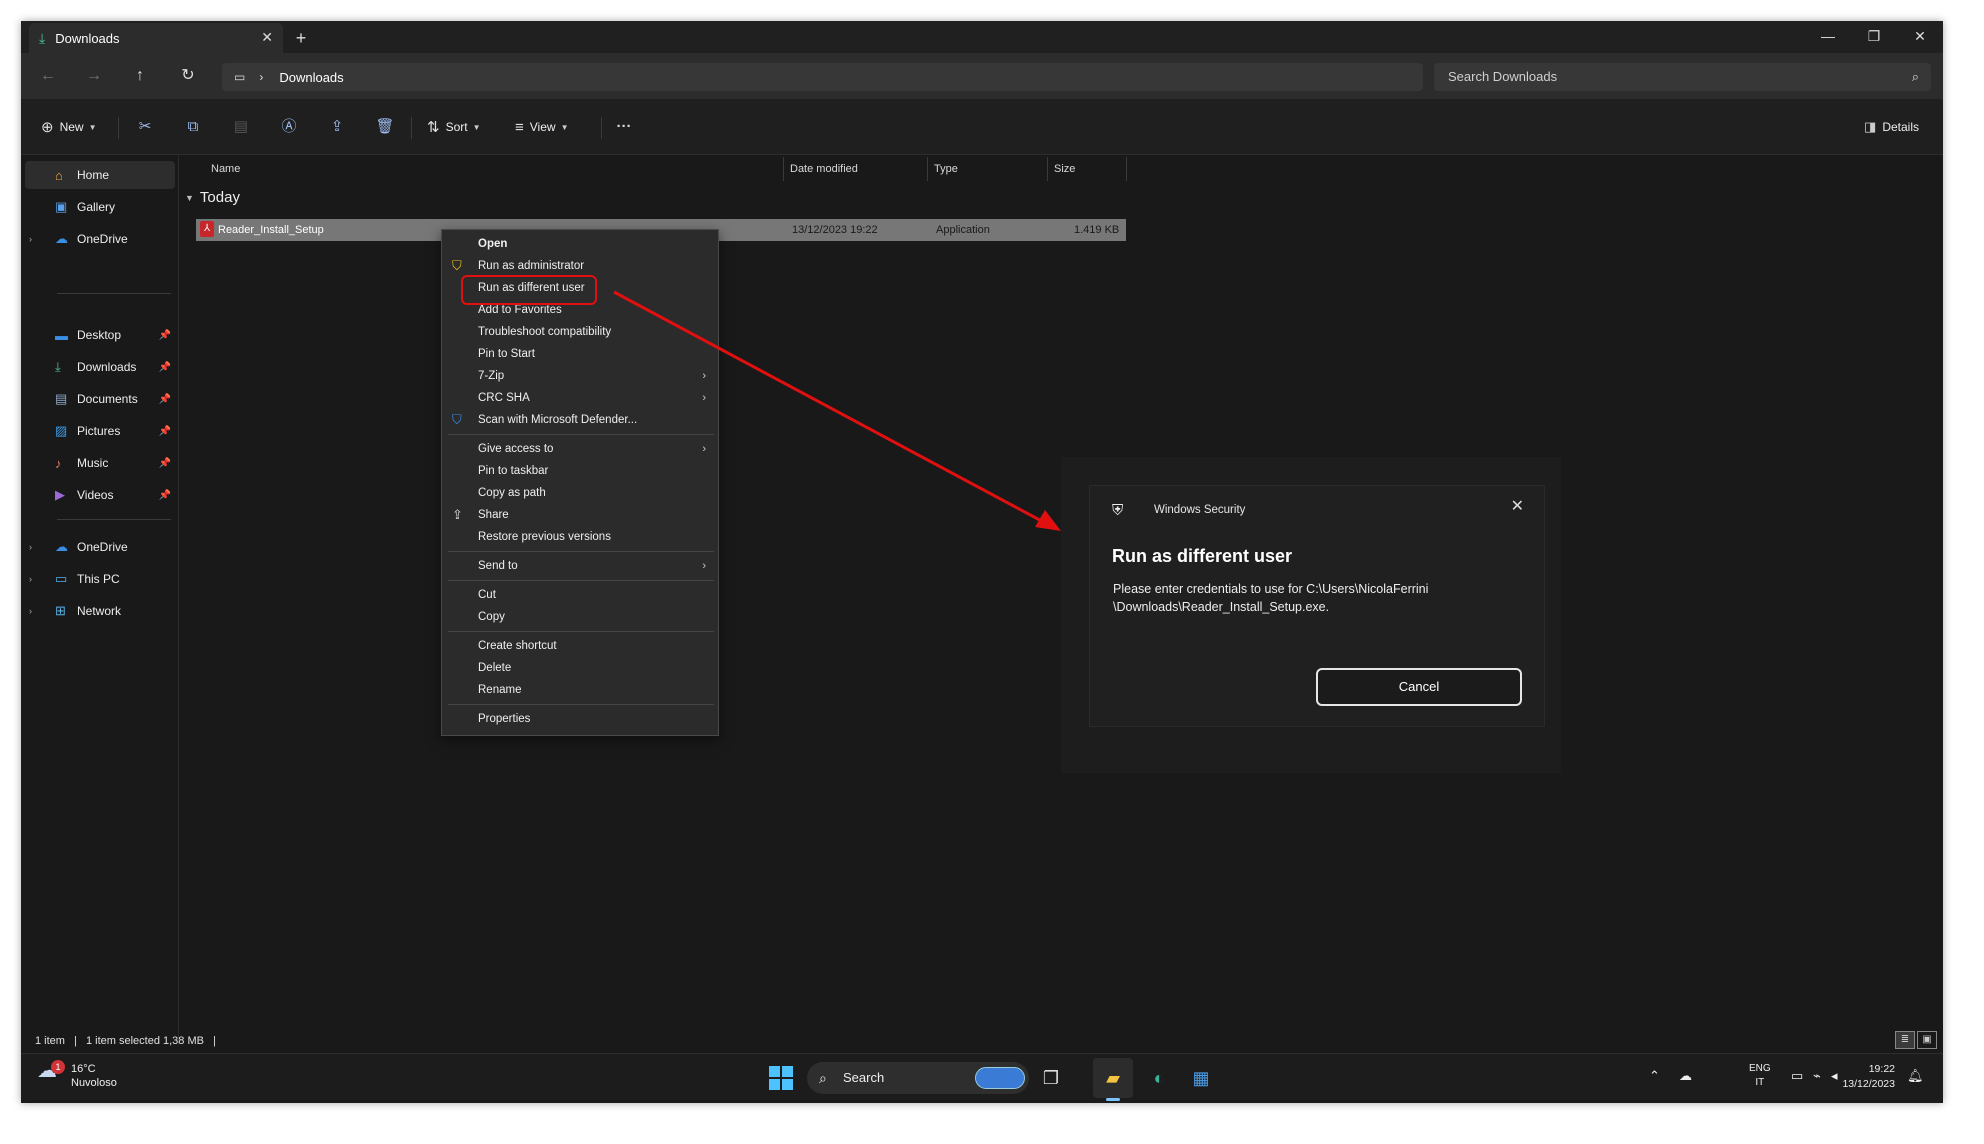  What do you see at coordinates (580, 617) in the screenshot?
I see `menu-item-copy: Copy` at bounding box center [580, 617].